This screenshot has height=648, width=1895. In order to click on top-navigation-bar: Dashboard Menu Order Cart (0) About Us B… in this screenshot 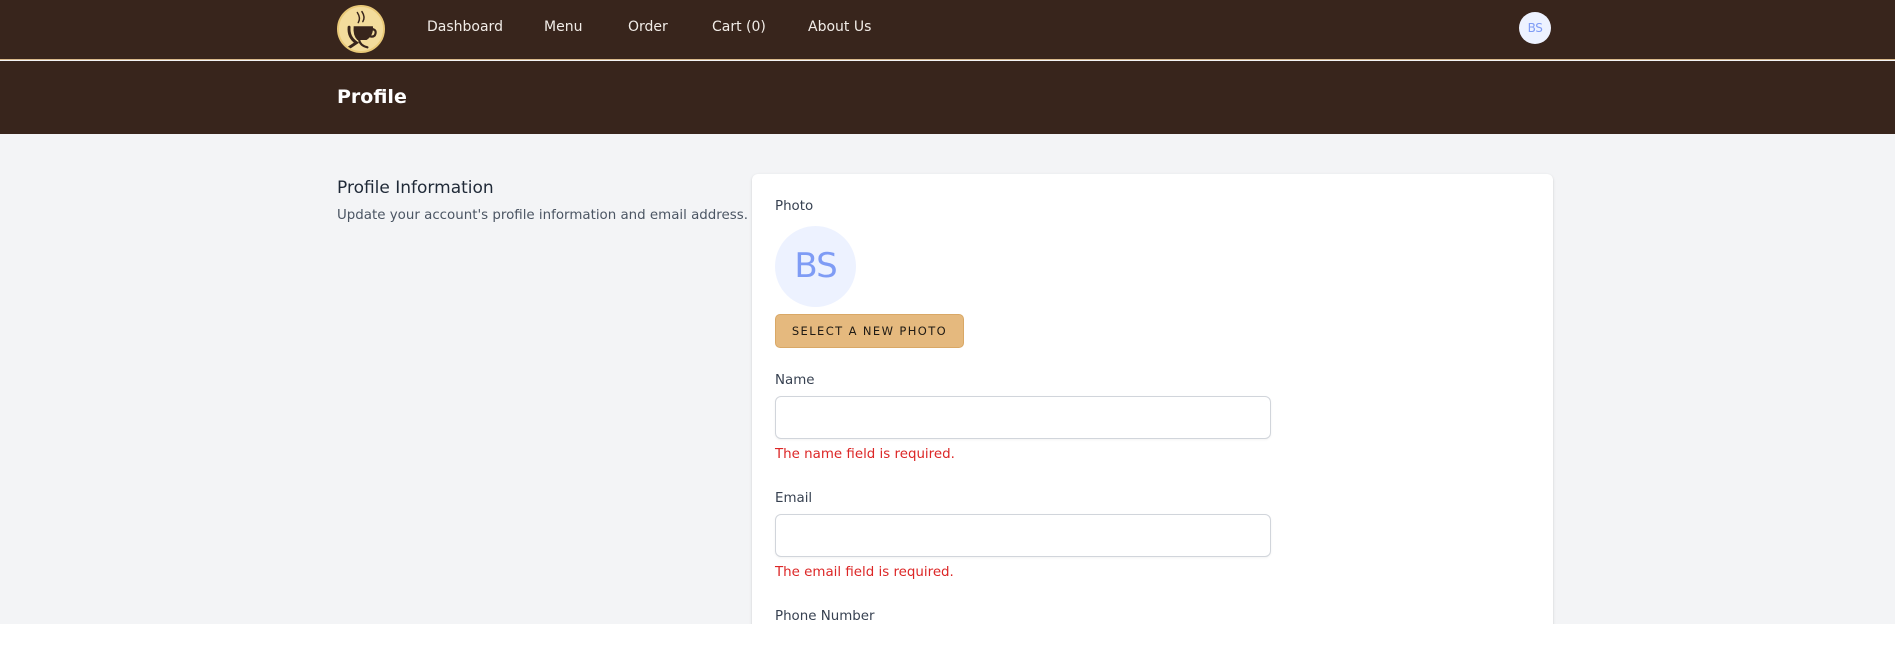, I will do `click(947, 30)`.